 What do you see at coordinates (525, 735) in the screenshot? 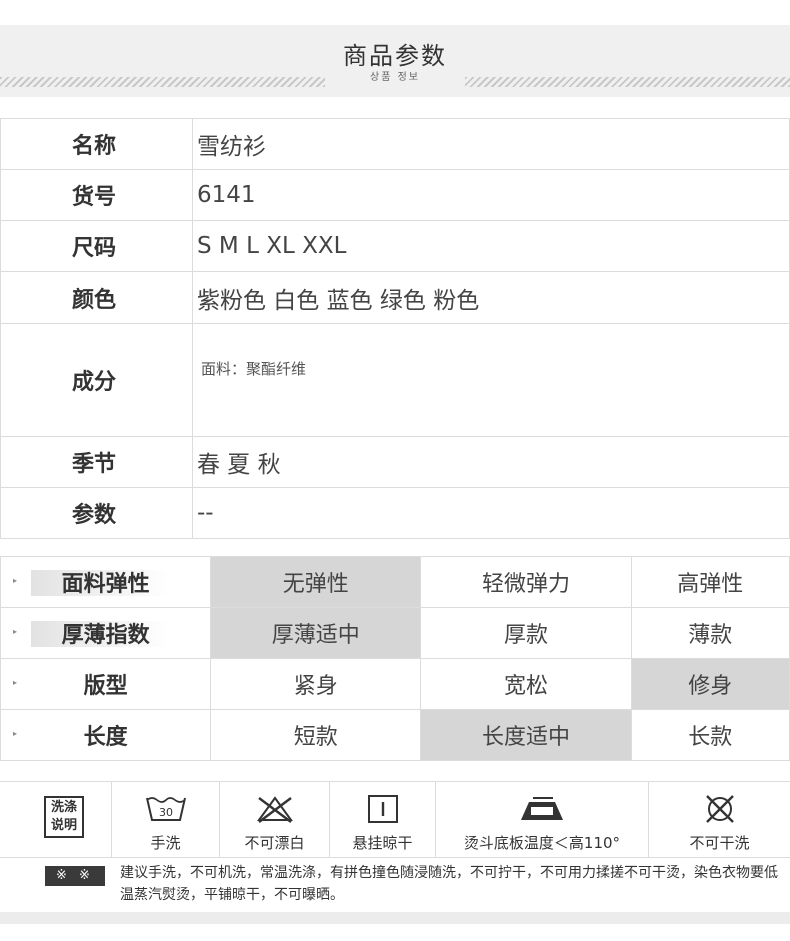
I see `attr-option: 长度适中` at bounding box center [525, 735].